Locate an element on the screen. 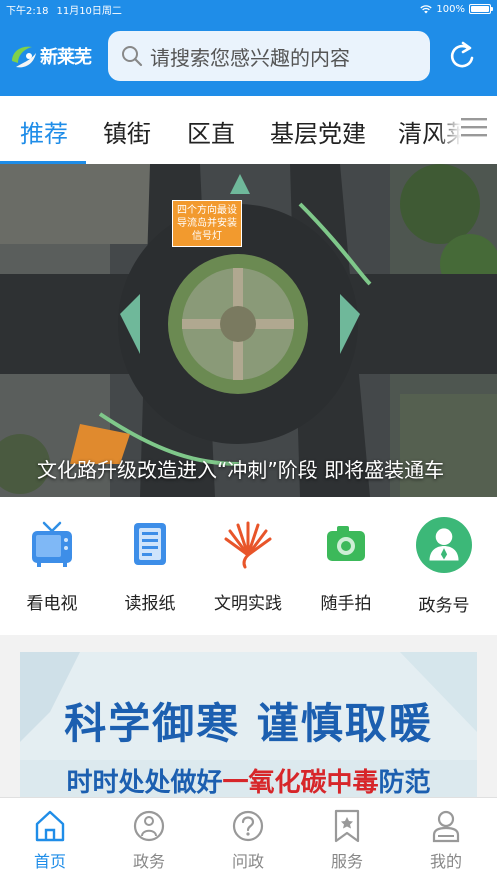 This screenshot has height=883, width=497. service-label: 读报纸 is located at coordinates (150, 604).